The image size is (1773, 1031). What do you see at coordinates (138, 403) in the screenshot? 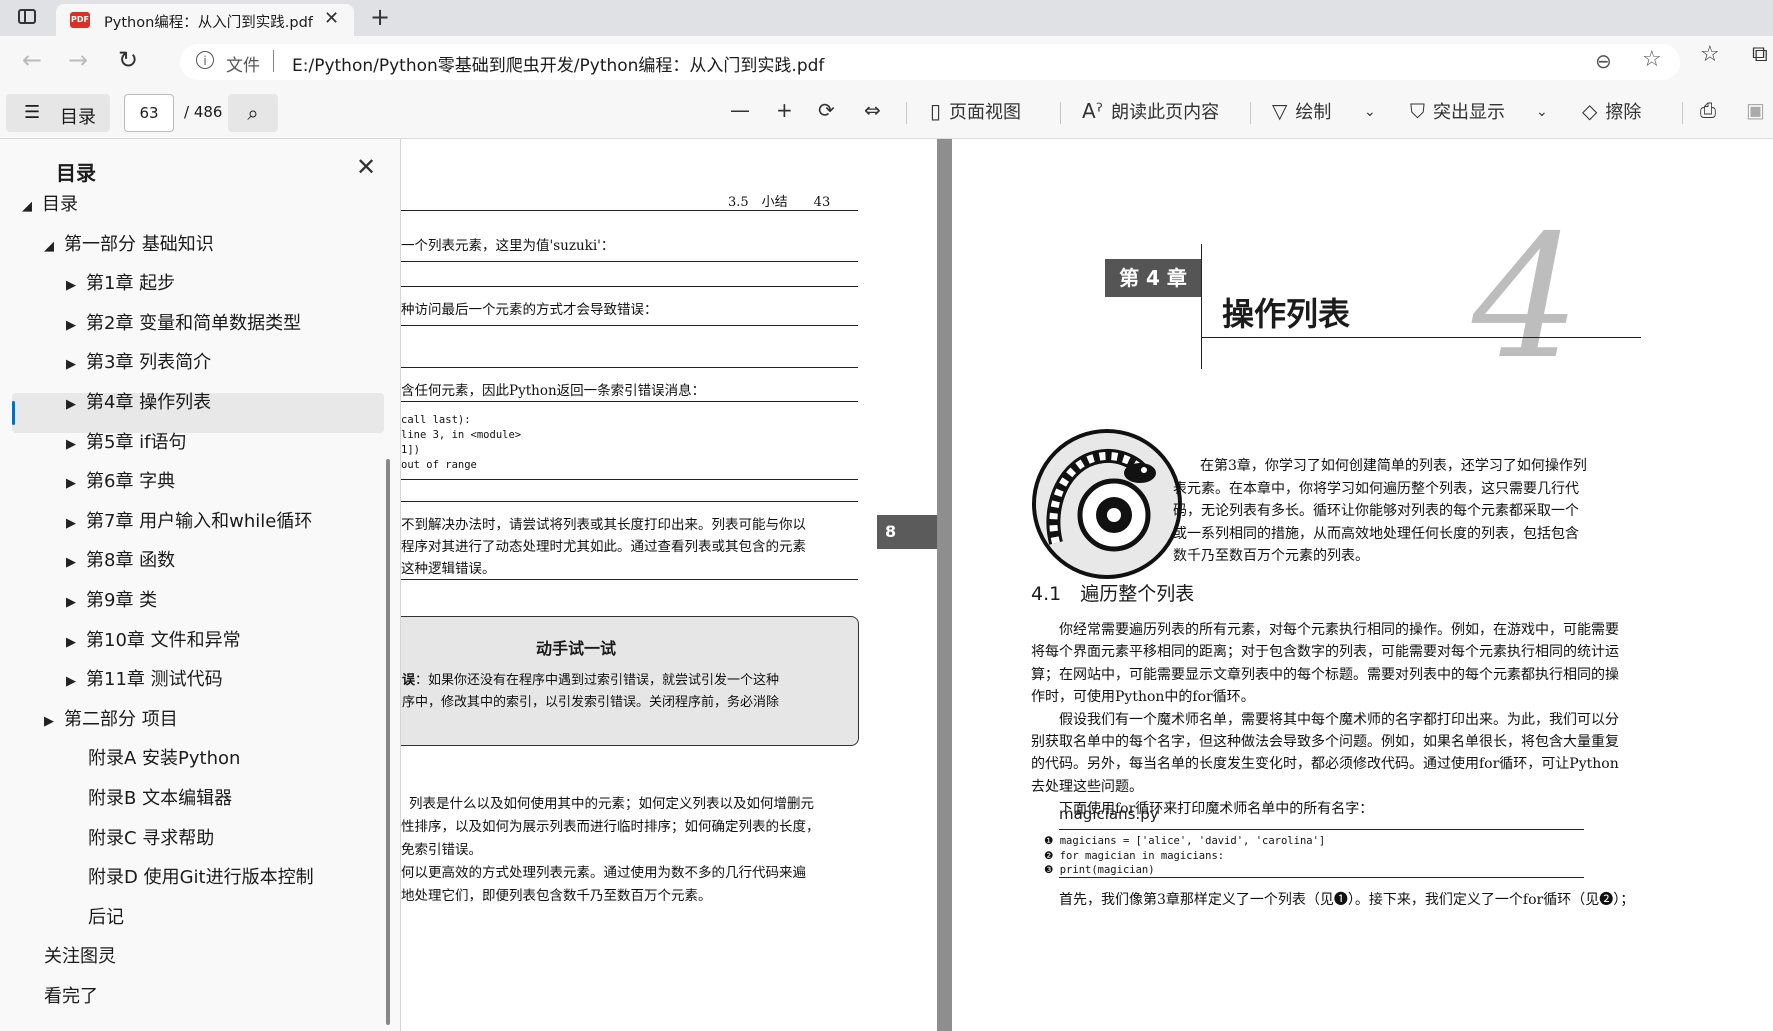
I see `toc-item: ▶ 第4章 操作列表` at bounding box center [138, 403].